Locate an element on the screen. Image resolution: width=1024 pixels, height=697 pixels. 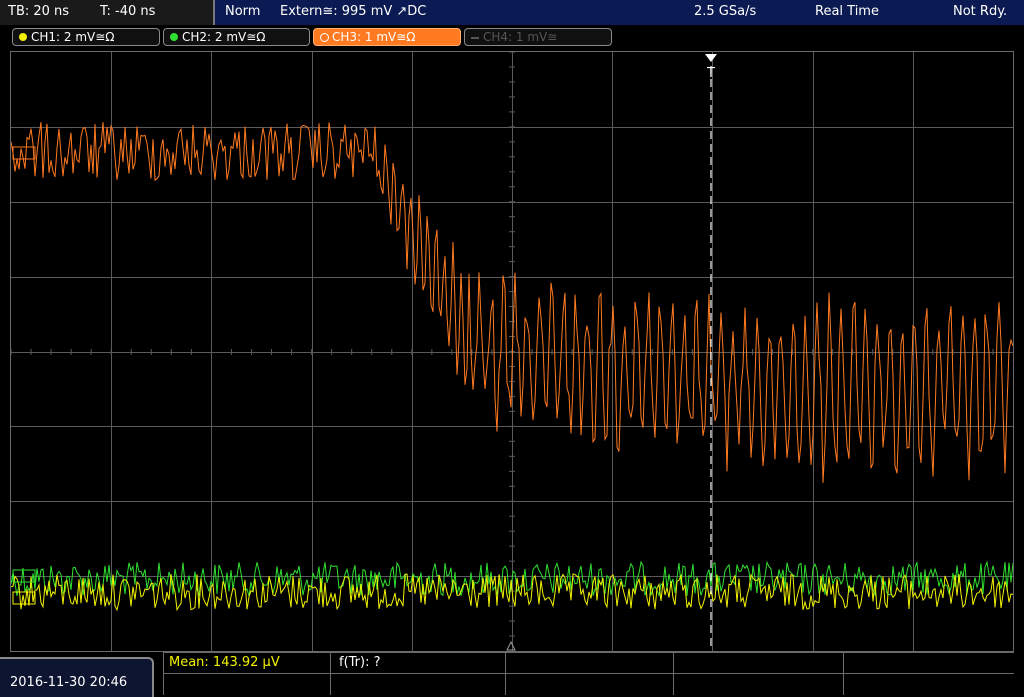
measurement-grid is located at coordinates (588, 673).